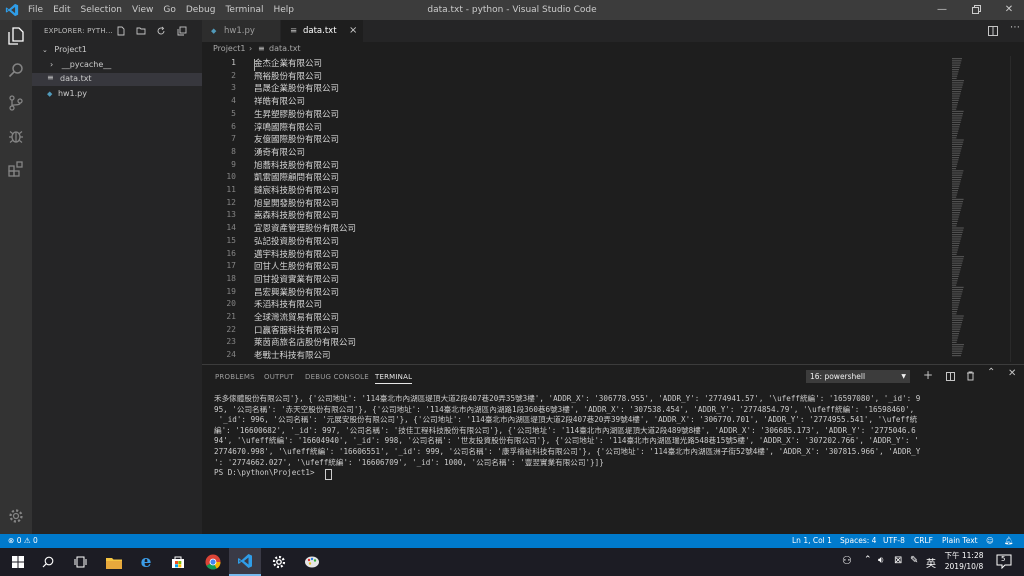  Describe the element at coordinates (80, 64) in the screenshot. I see `tree-item-pycache: › __pycache__` at that location.